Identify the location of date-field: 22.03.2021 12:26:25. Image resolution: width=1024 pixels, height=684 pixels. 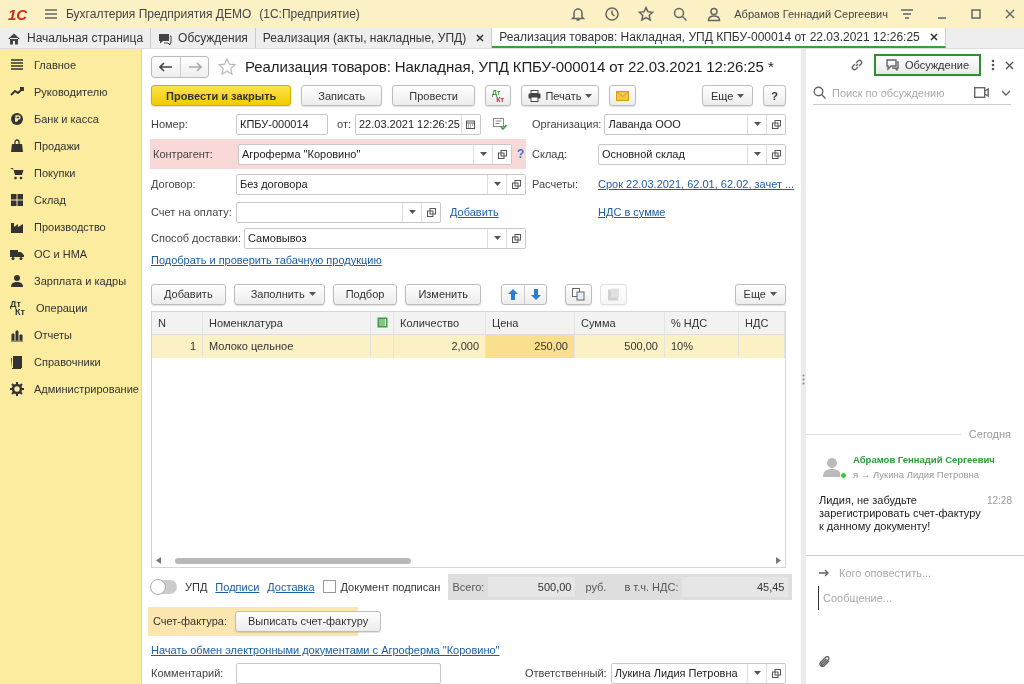
(418, 124).